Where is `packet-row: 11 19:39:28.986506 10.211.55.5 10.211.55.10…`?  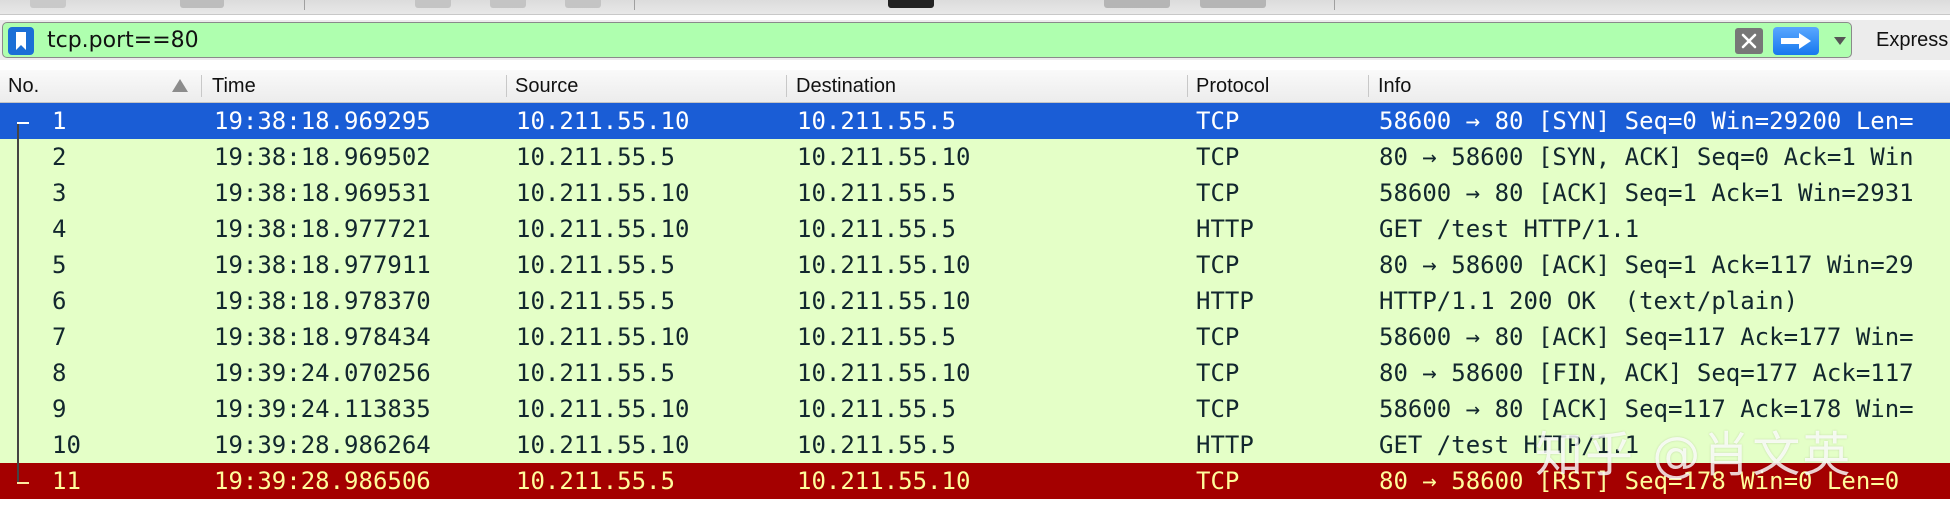 packet-row: 11 19:39:28.986506 10.211.55.5 10.211.55.10… is located at coordinates (975, 481).